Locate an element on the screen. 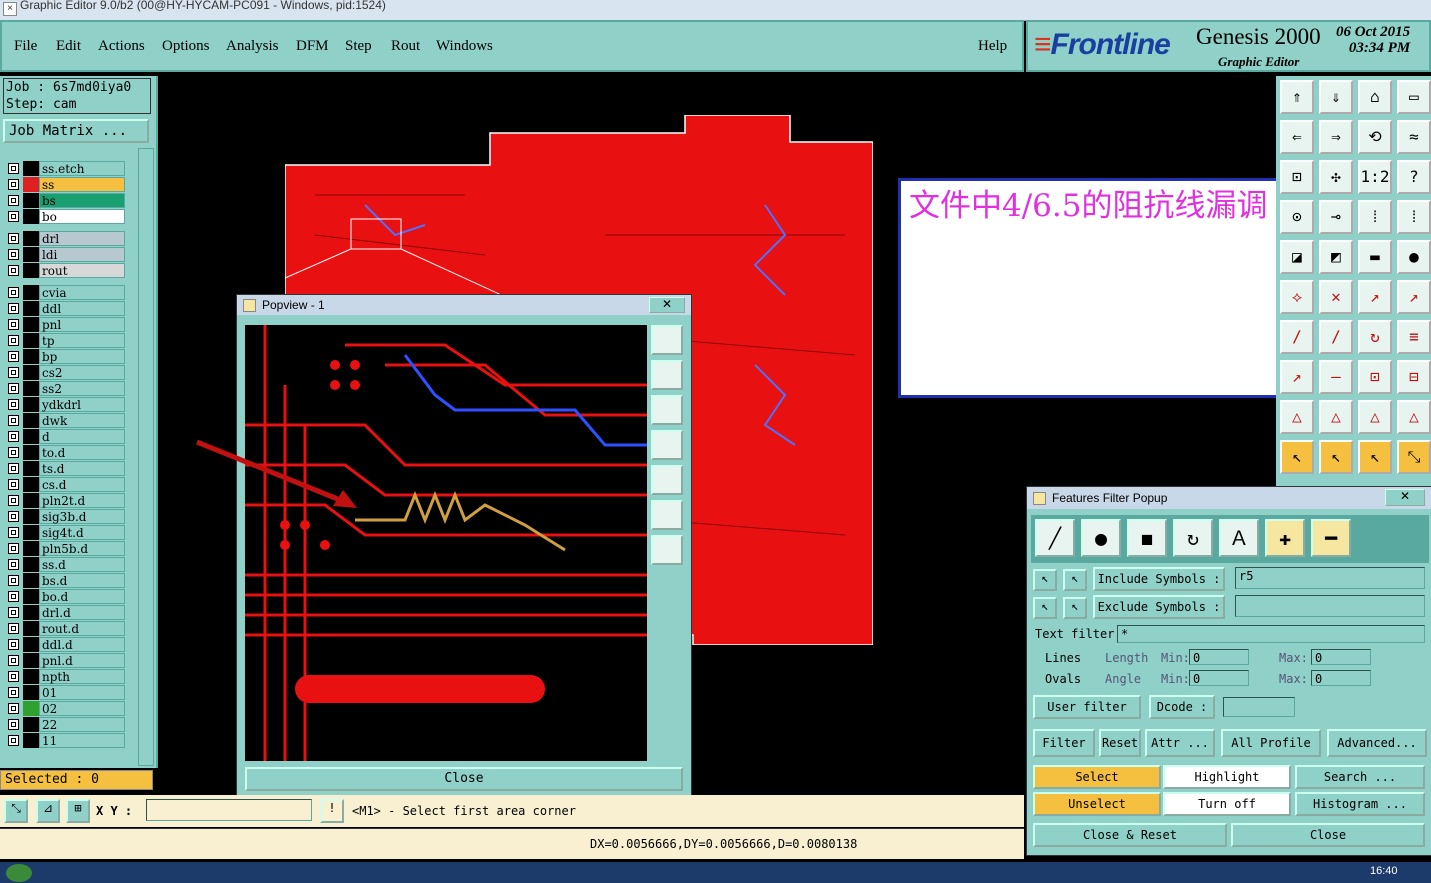  layer-row: drl.d is located at coordinates (65, 612).